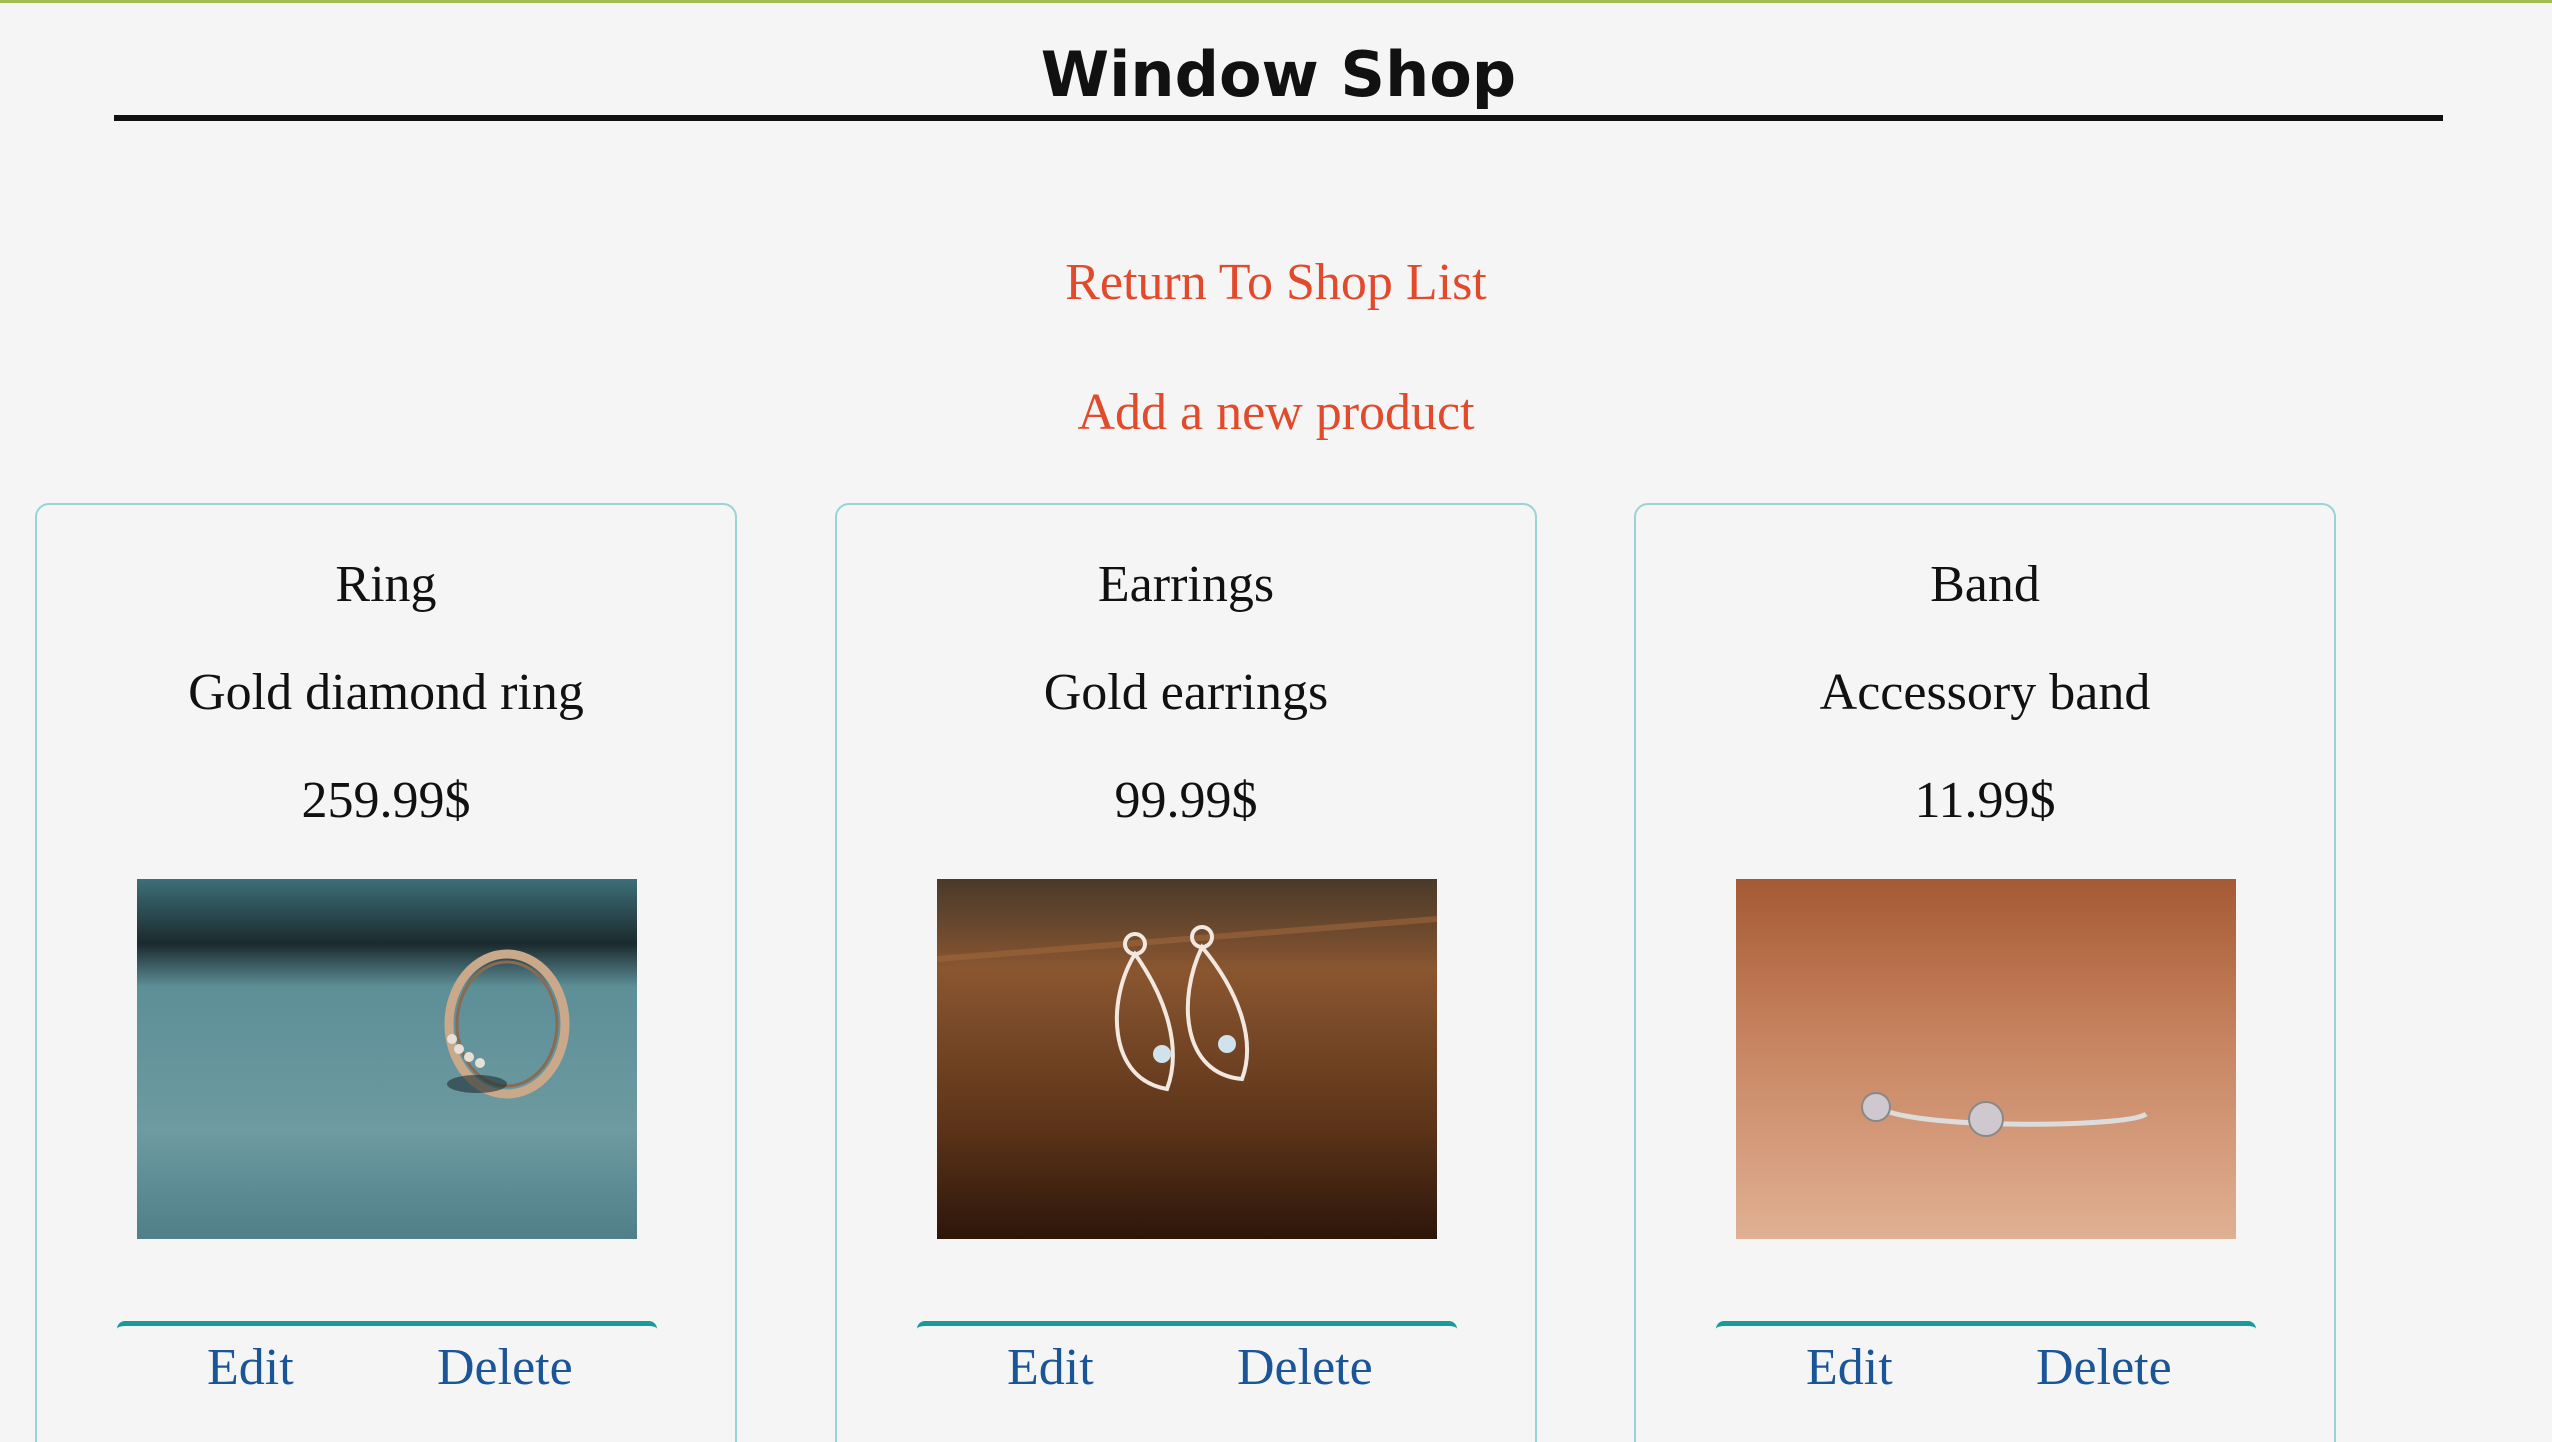  Describe the element at coordinates (1186, 800) in the screenshot. I see `product-price: 99.99$` at that location.